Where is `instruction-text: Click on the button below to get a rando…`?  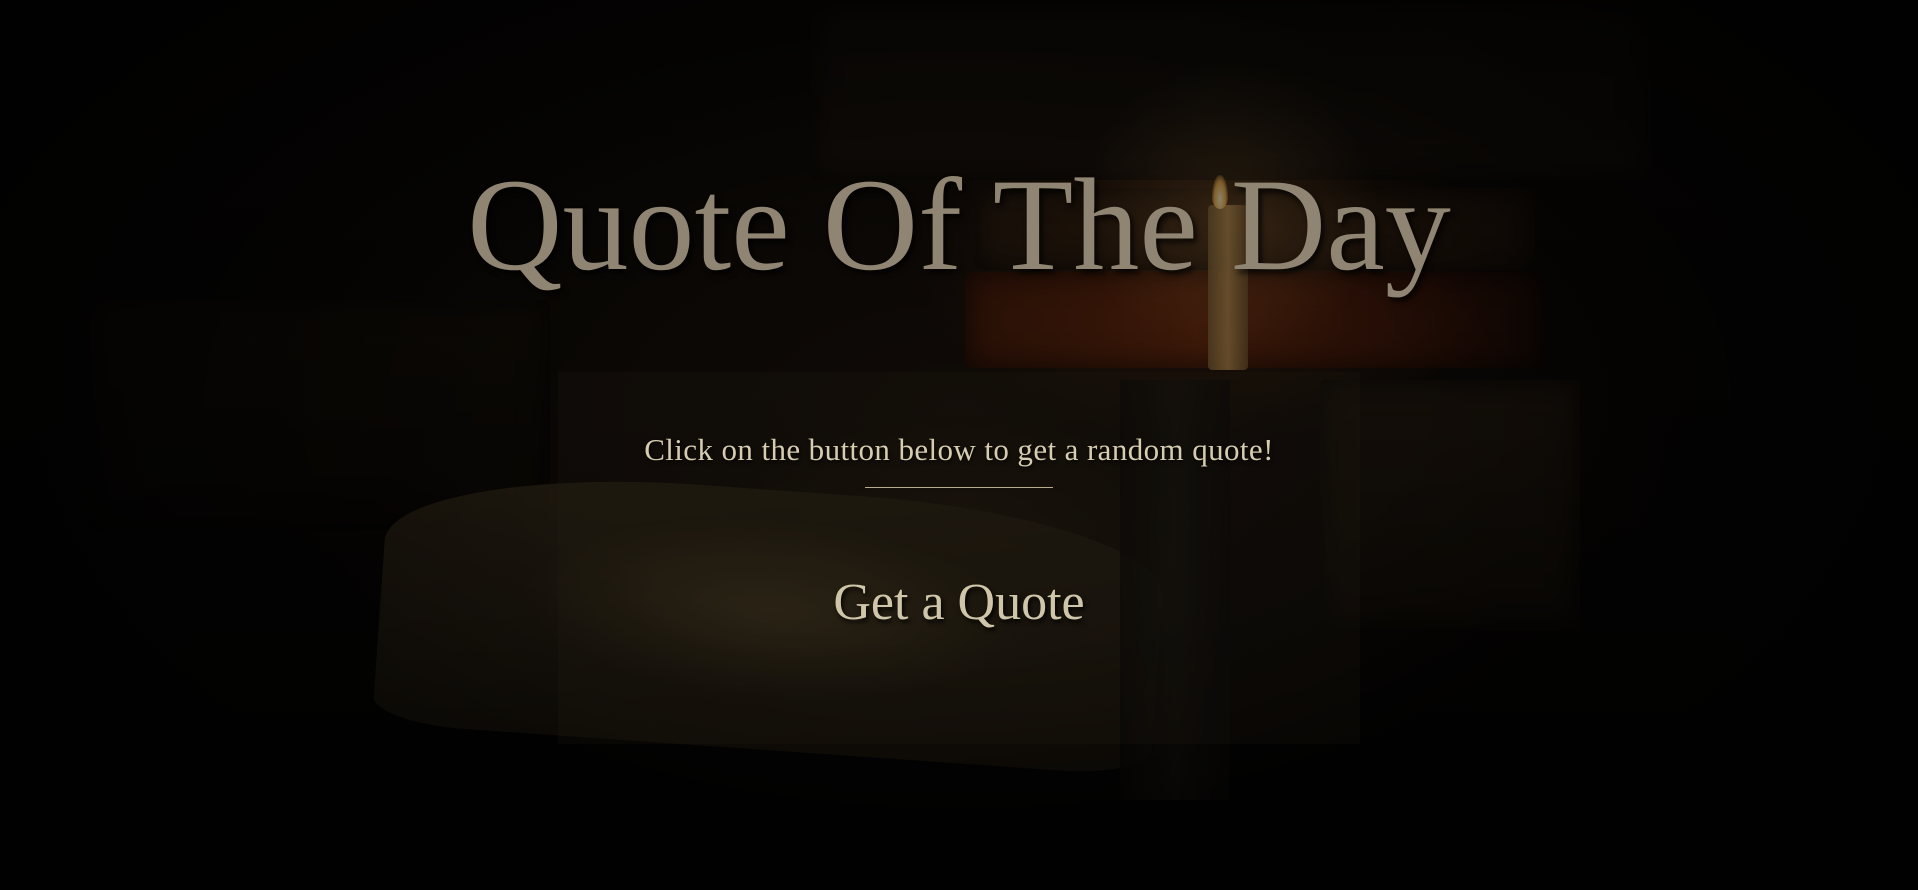
instruction-text: Click on the button below to get a rando… is located at coordinates (959, 449).